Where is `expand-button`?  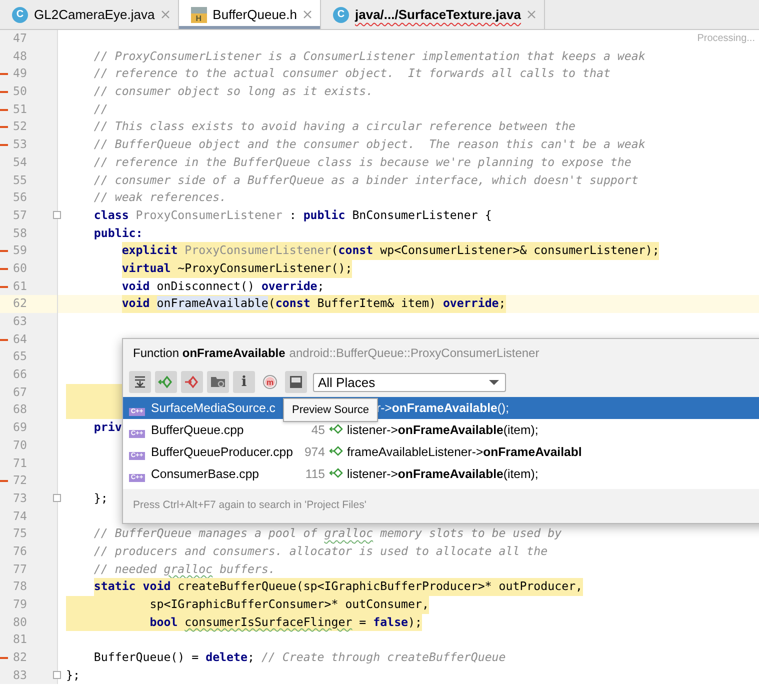 expand-button is located at coordinates (140, 382).